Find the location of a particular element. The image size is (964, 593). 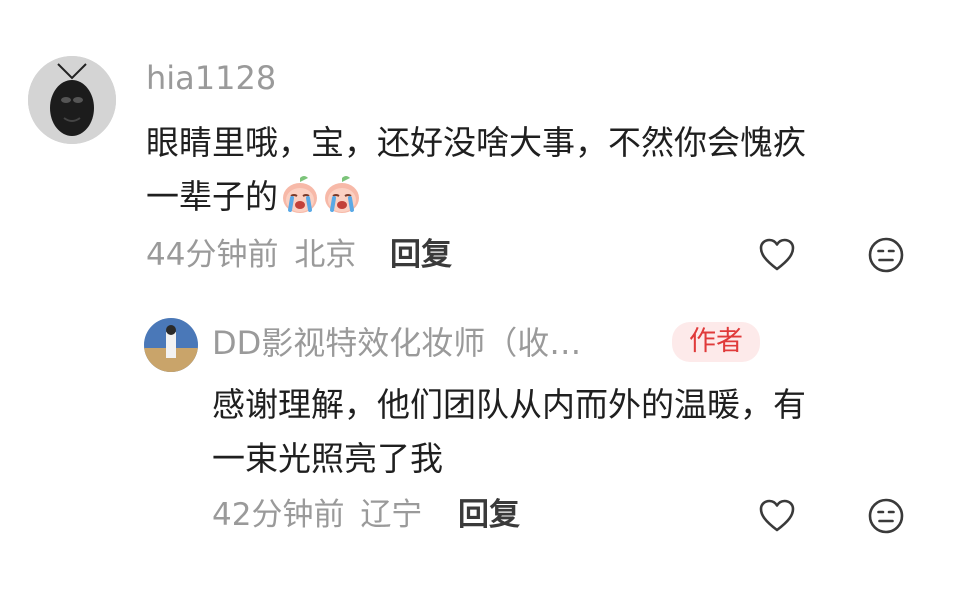

reply-text-line-1: 感谢理解，他们团队从内而外的温暖，有 is located at coordinates (509, 404).